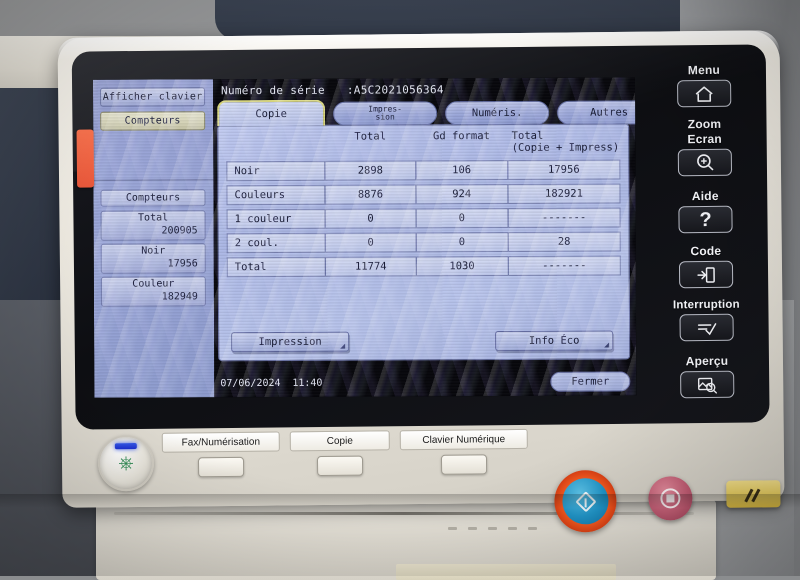 This screenshot has width=800, height=580. I want to click on hardkey-code: Code, so click(706, 265).